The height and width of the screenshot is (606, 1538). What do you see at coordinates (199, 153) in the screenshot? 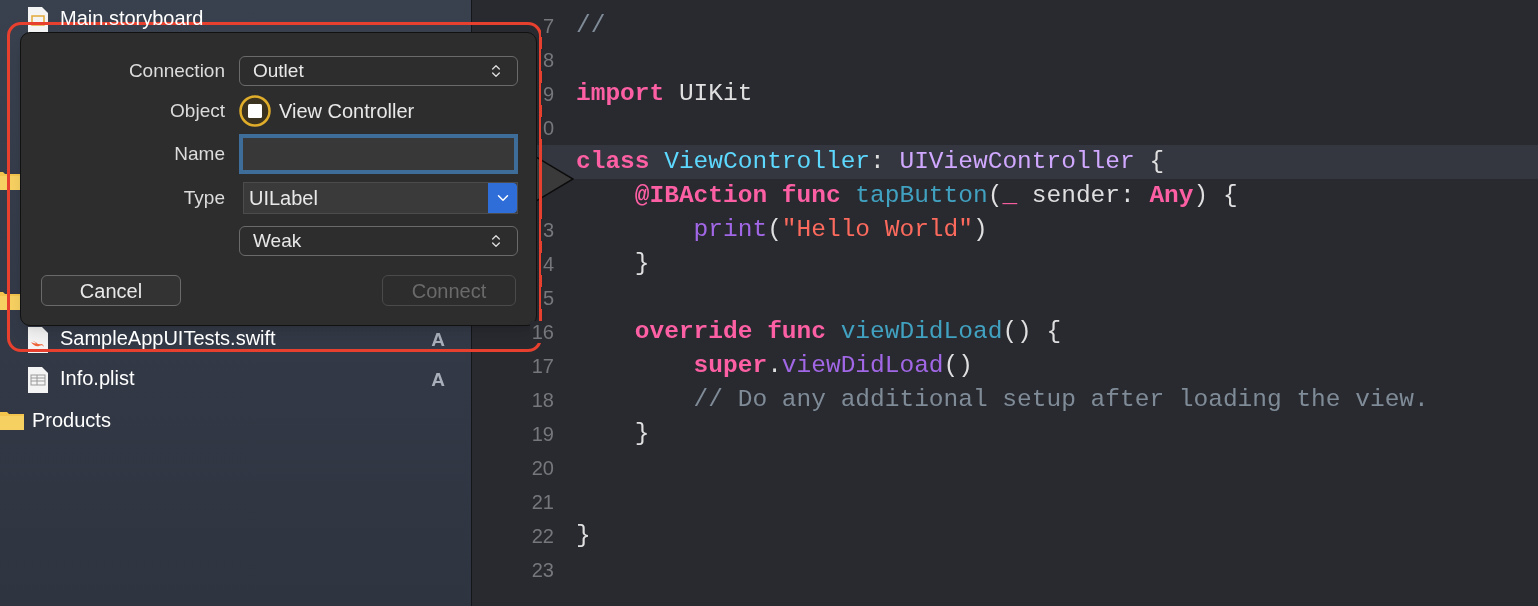
I see `field-label: Name` at bounding box center [199, 153].